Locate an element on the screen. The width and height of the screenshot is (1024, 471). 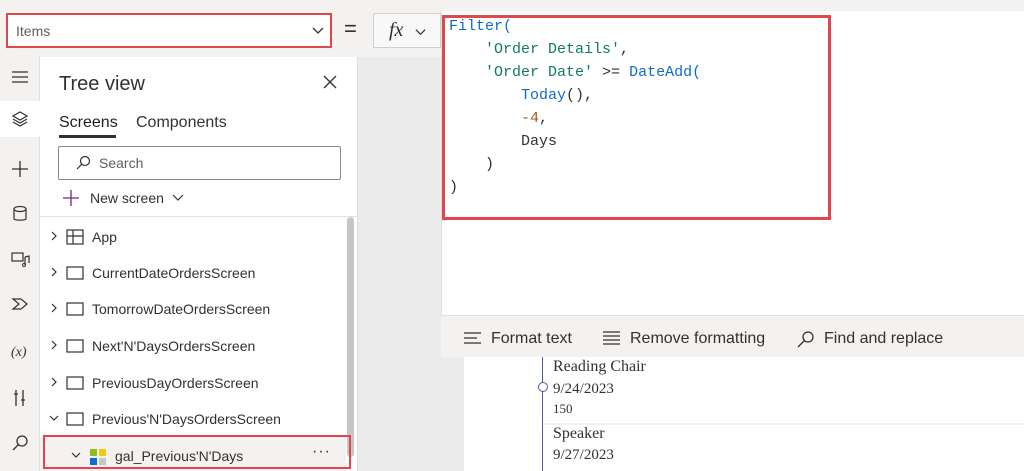
rail-variables: (x) is located at coordinates (20, 351).